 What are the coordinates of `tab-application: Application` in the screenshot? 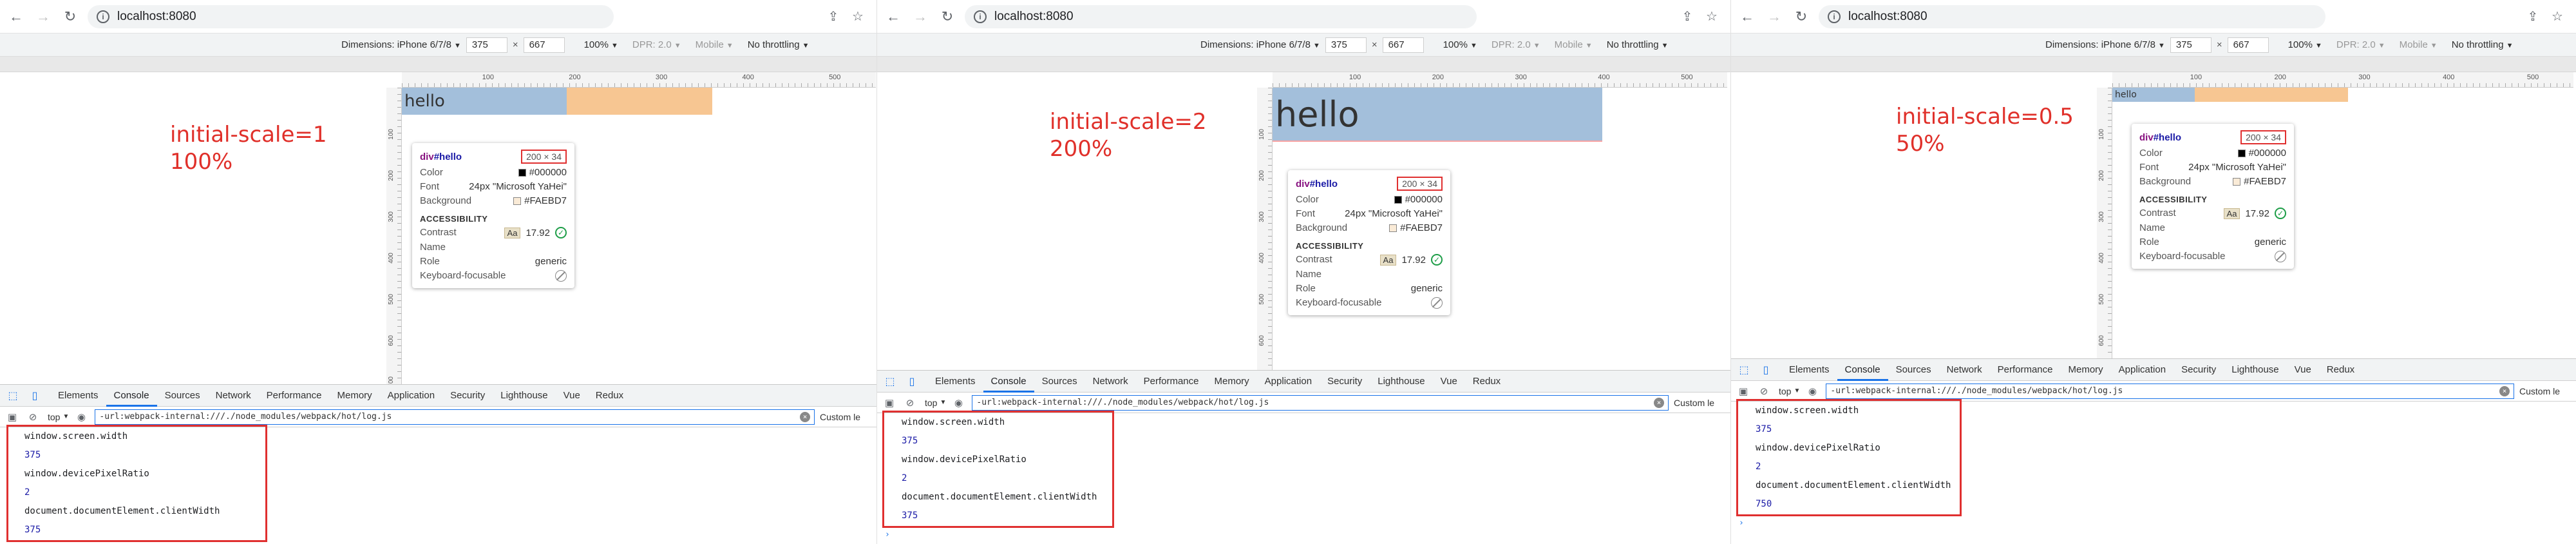 It's located at (1288, 382).